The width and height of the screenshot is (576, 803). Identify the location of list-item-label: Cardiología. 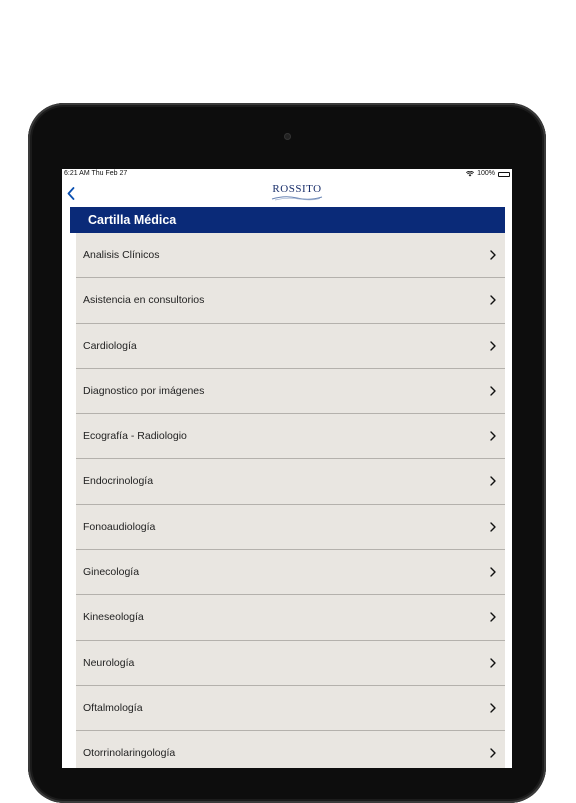
(110, 345).